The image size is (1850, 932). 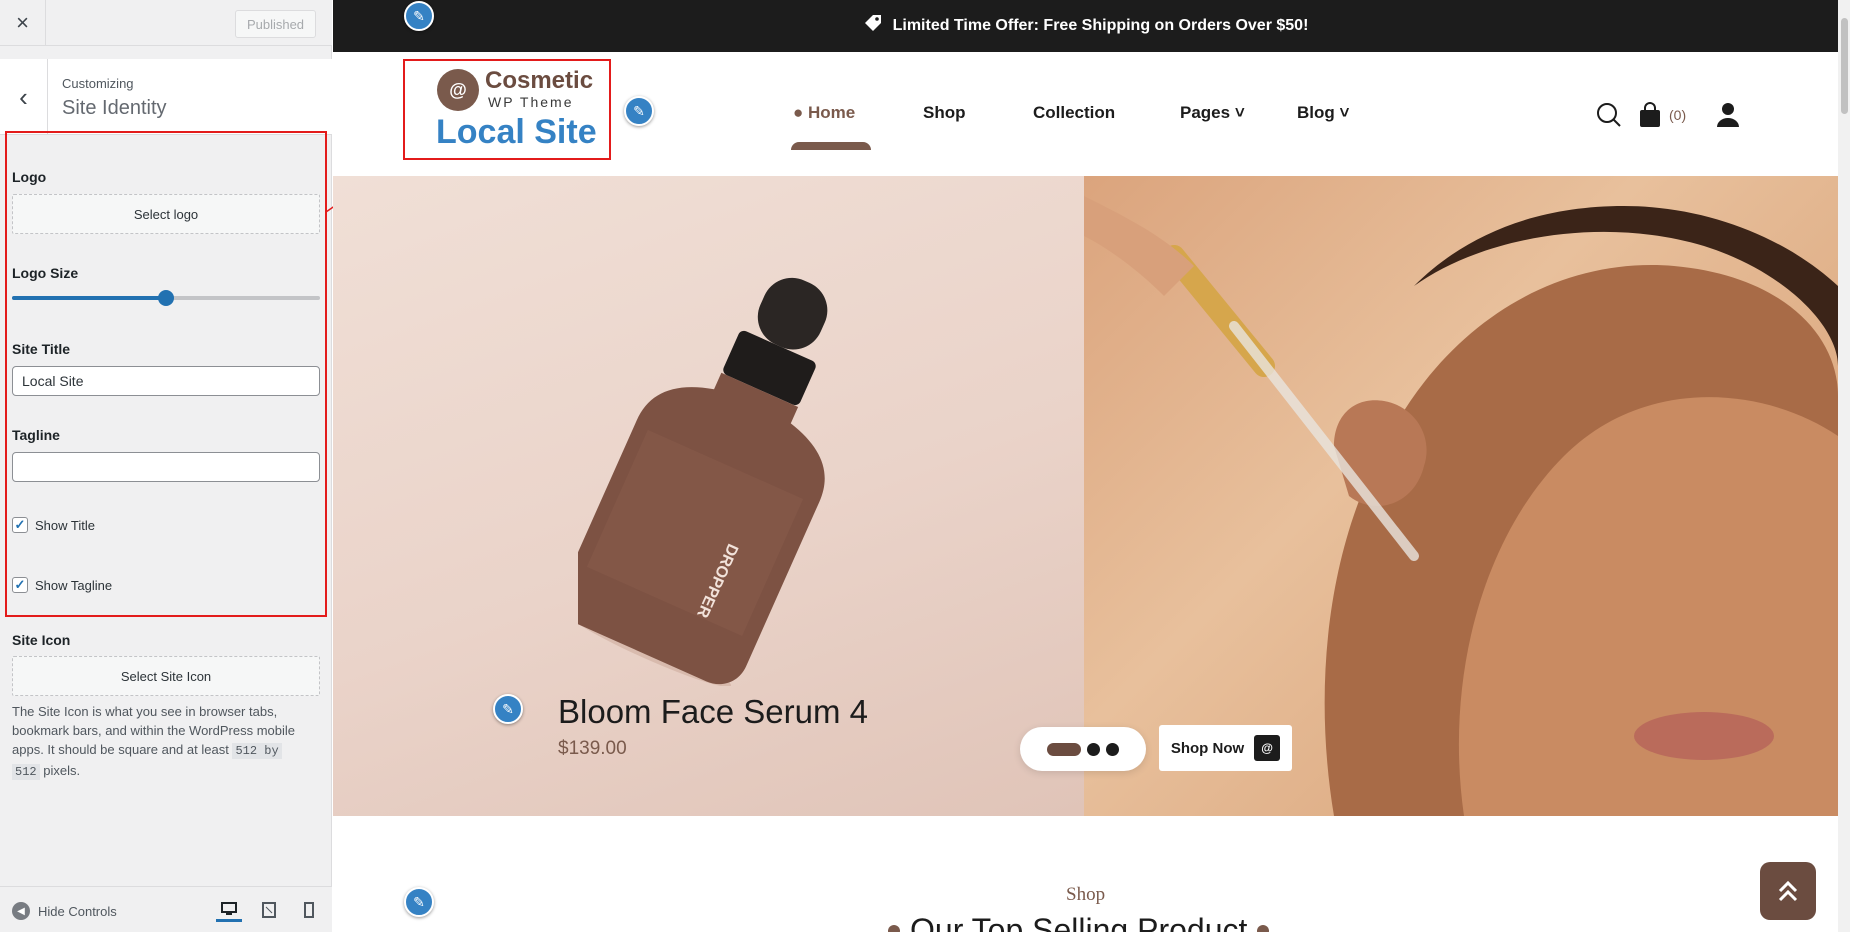 What do you see at coordinates (592, 748) in the screenshot?
I see `hero-product-price: $139.00` at bounding box center [592, 748].